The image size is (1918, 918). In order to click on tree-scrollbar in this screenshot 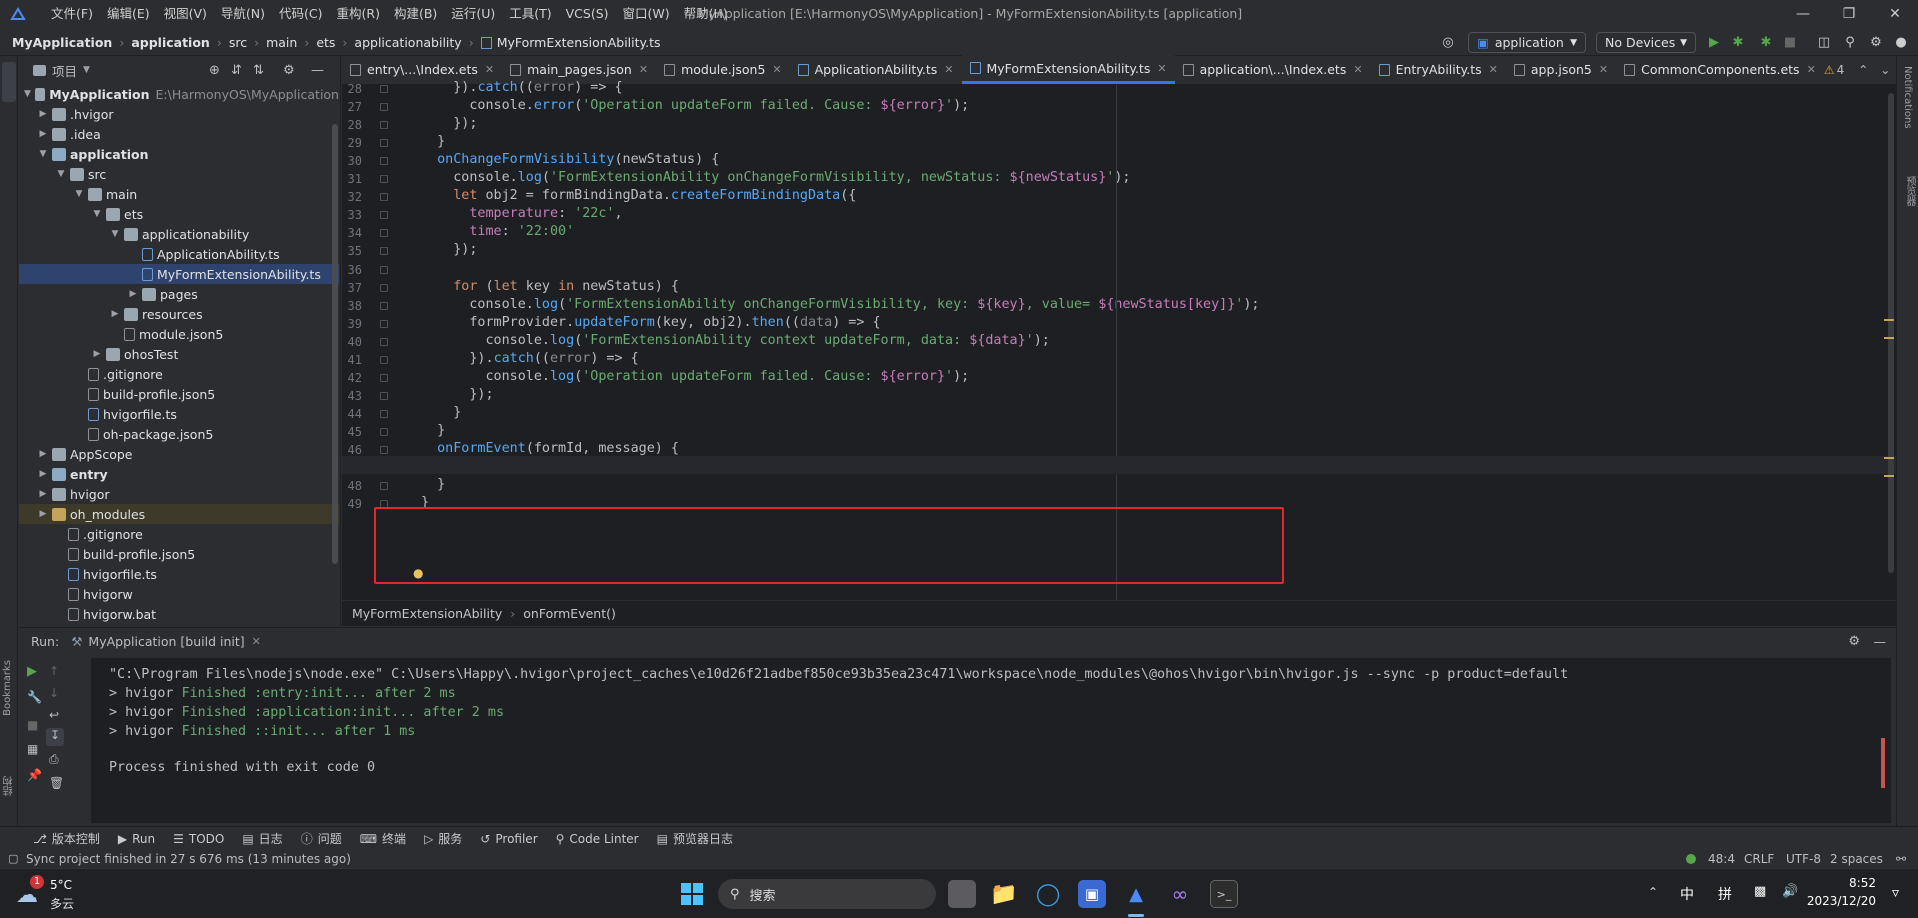, I will do `click(335, 344)`.